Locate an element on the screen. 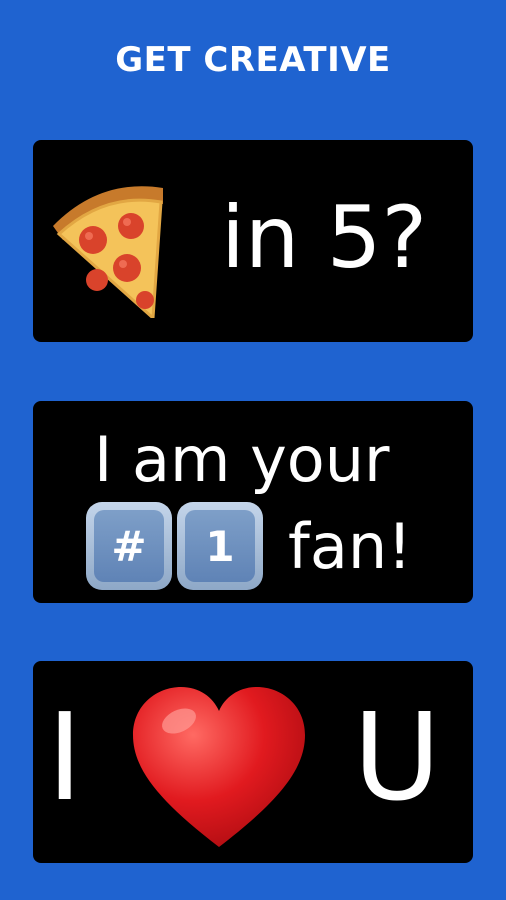  page-title: GET CREATIVE is located at coordinates (253, 60).